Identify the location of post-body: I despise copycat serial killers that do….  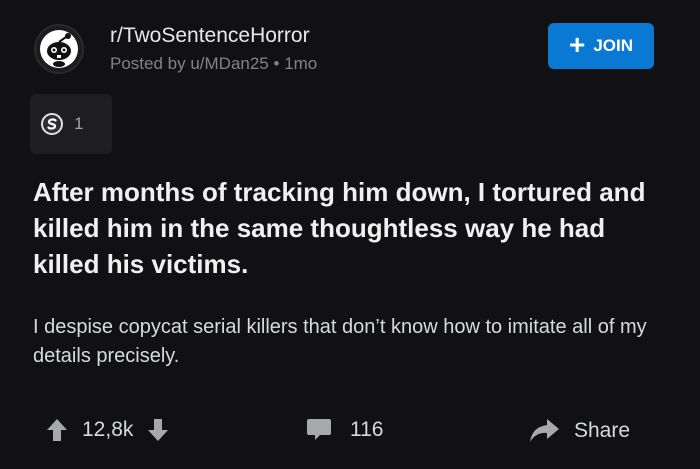
(340, 341).